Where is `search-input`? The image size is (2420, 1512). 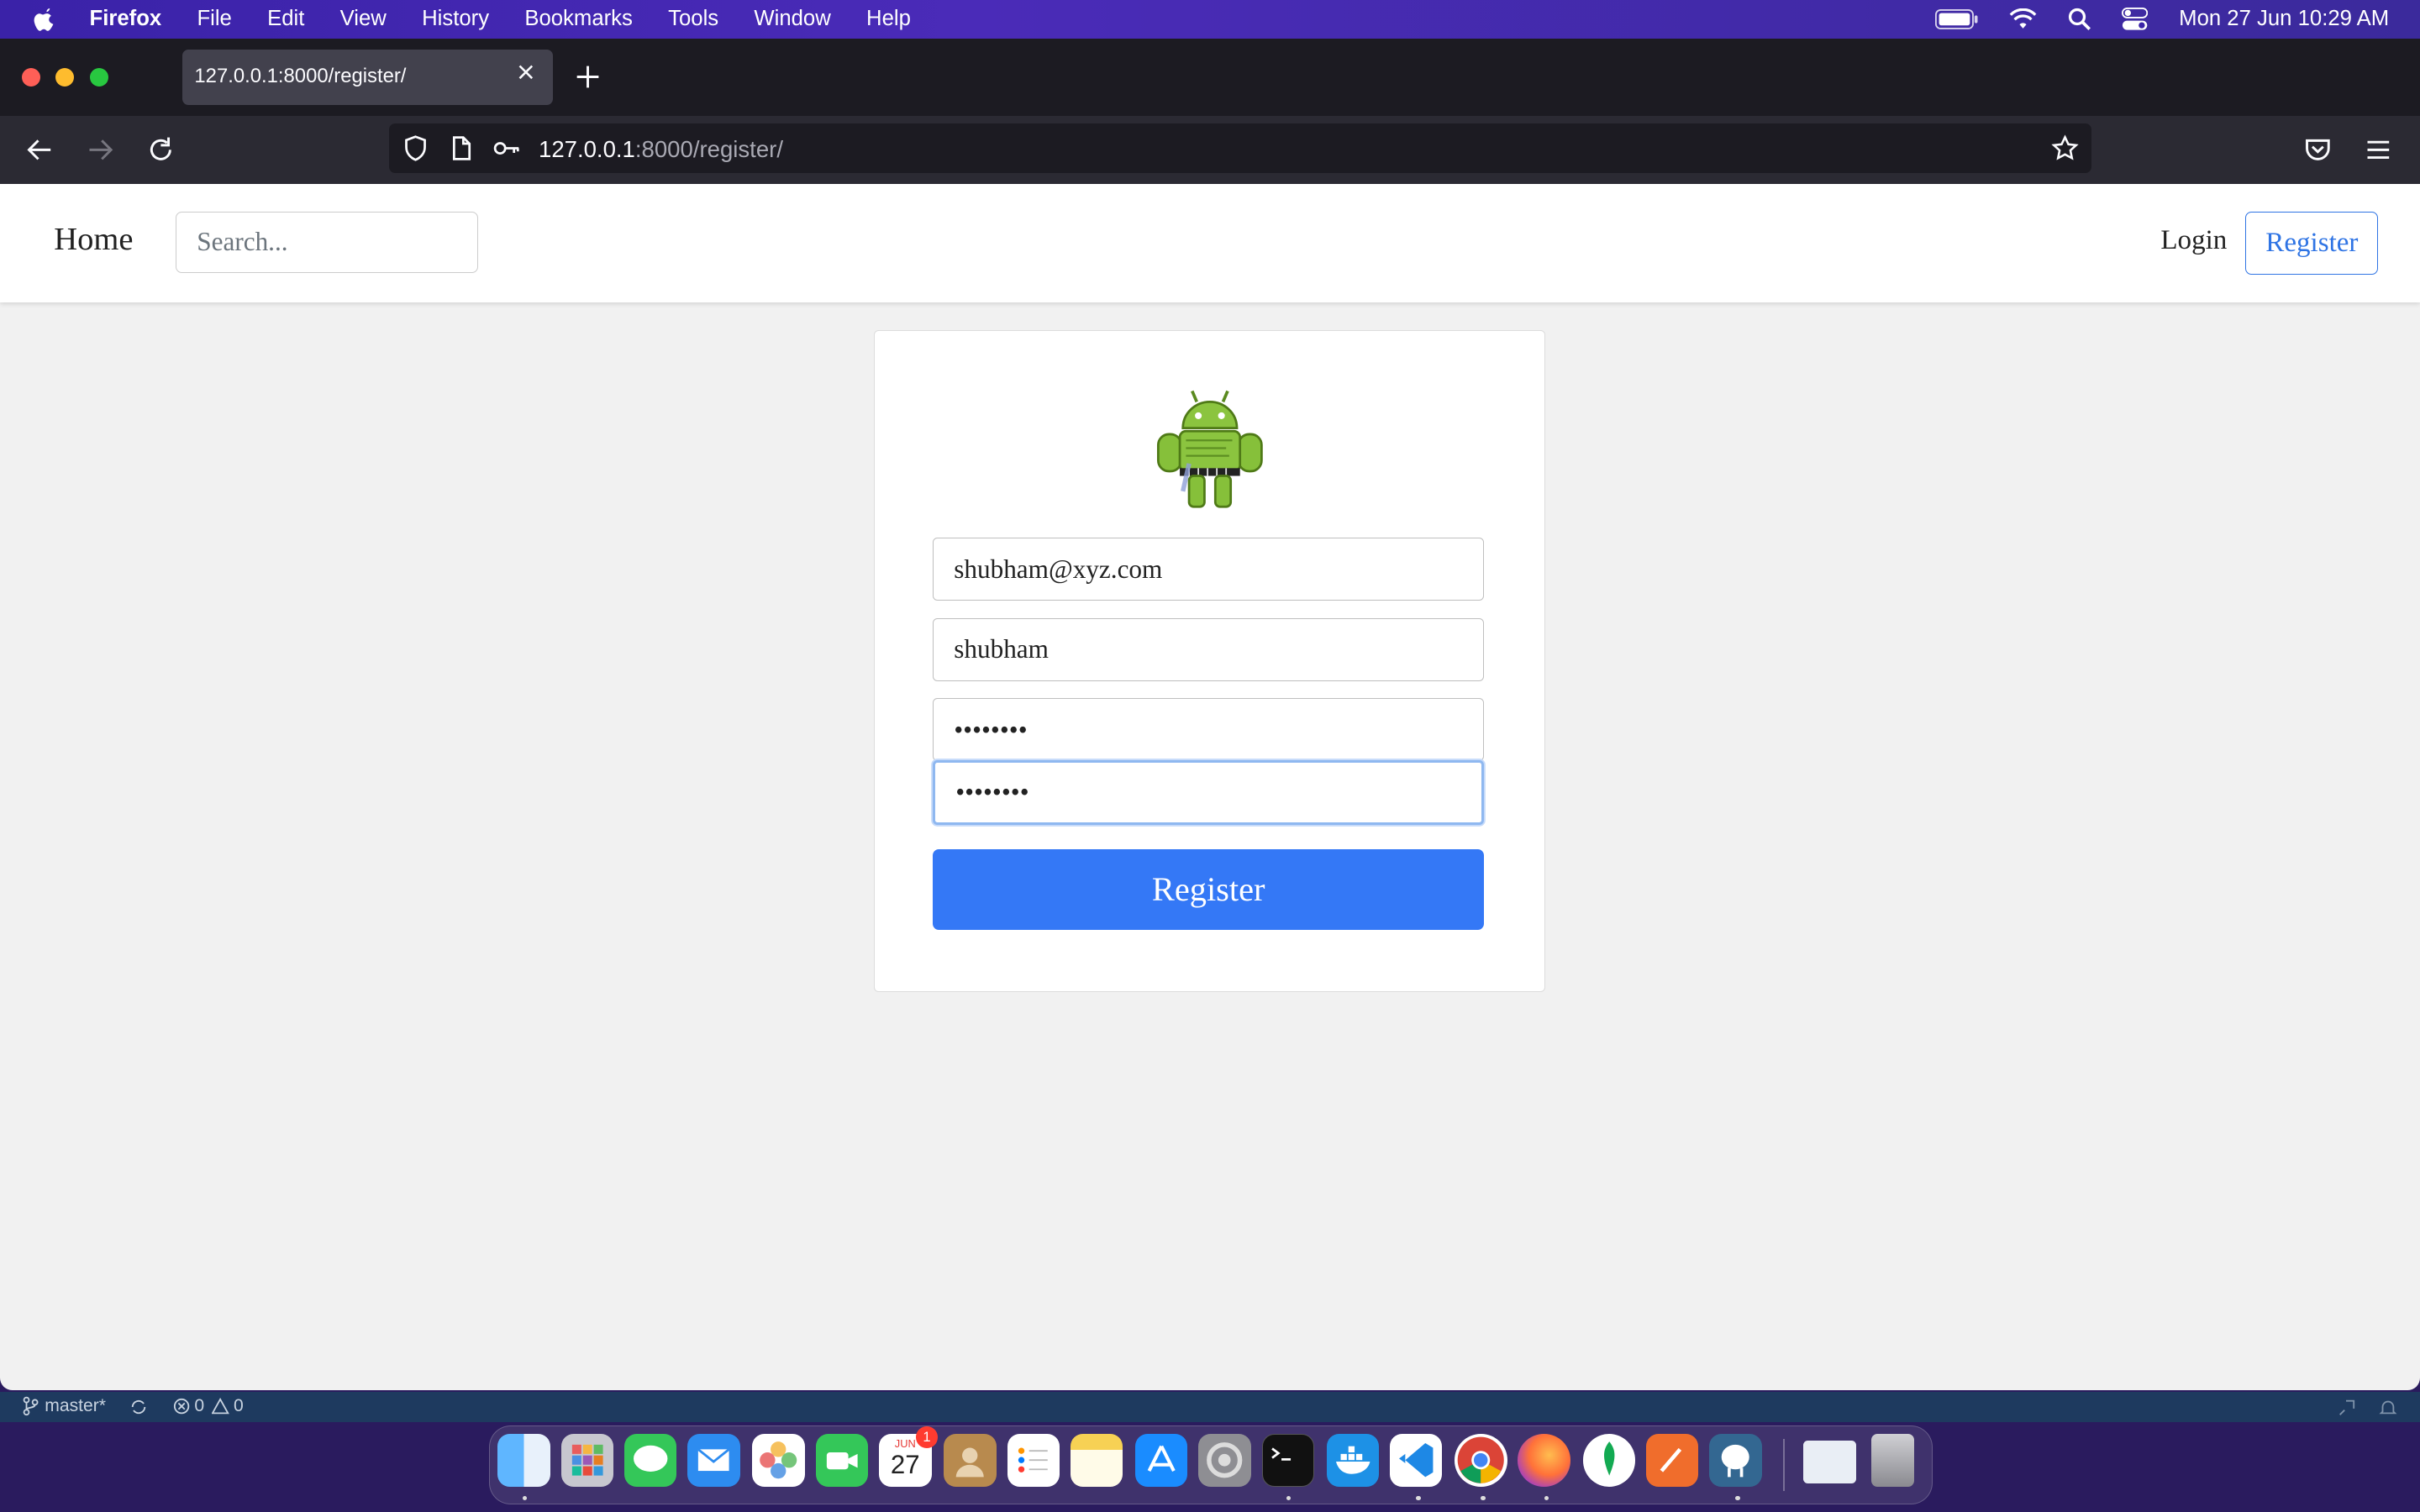
search-input is located at coordinates (327, 242).